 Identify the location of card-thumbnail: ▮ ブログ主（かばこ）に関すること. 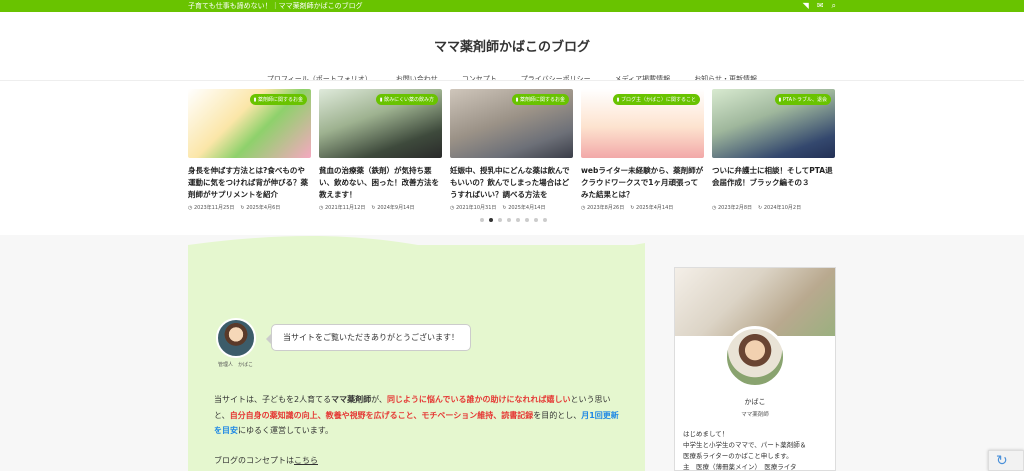
(642, 123).